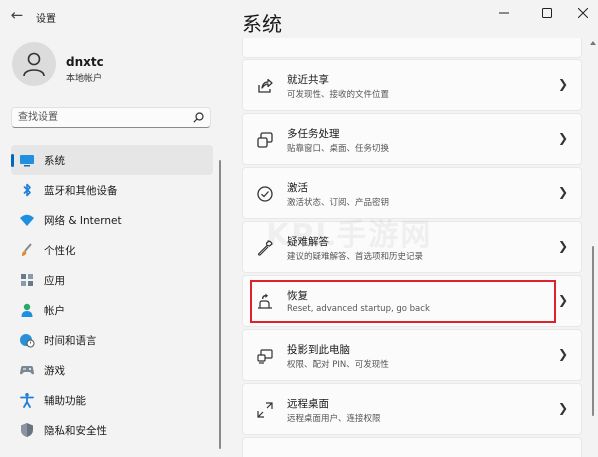  What do you see at coordinates (27, 370) in the screenshot?
I see `gamepad-icon` at bounding box center [27, 370].